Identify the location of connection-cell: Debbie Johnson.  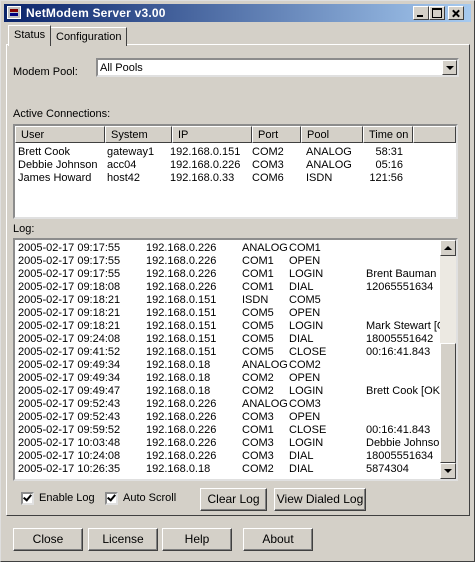
(58, 165).